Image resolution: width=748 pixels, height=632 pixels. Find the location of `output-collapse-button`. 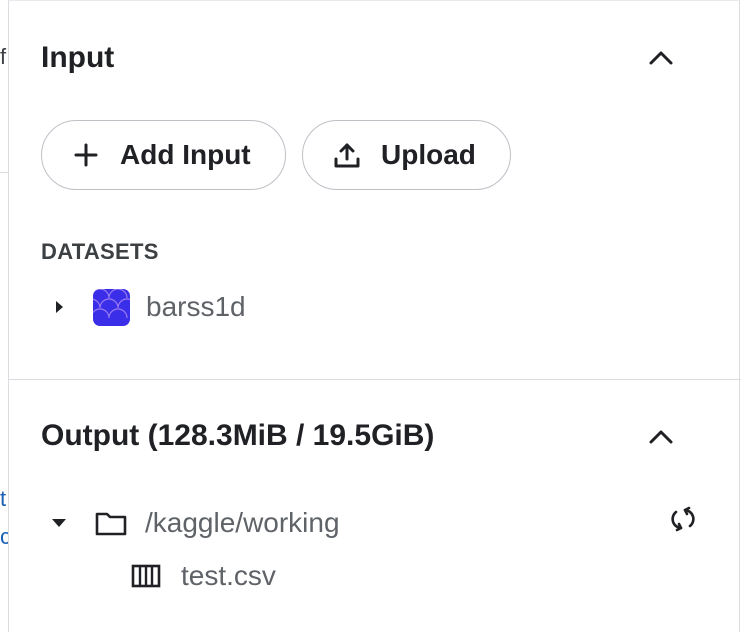

output-collapse-button is located at coordinates (661, 437).